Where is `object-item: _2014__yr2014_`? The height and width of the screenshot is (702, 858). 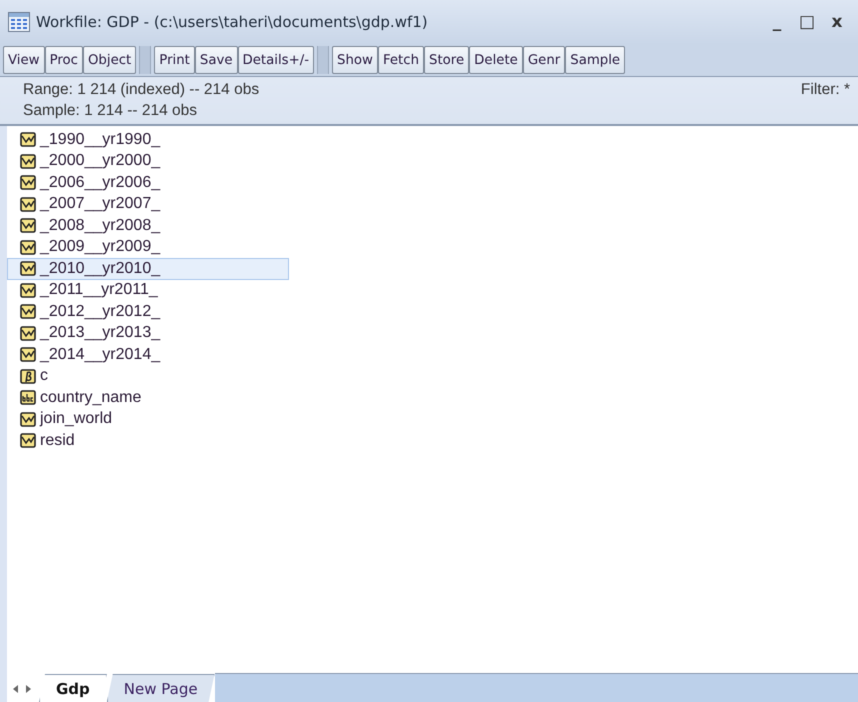
object-item: _2014__yr2014_ is located at coordinates (148, 355).